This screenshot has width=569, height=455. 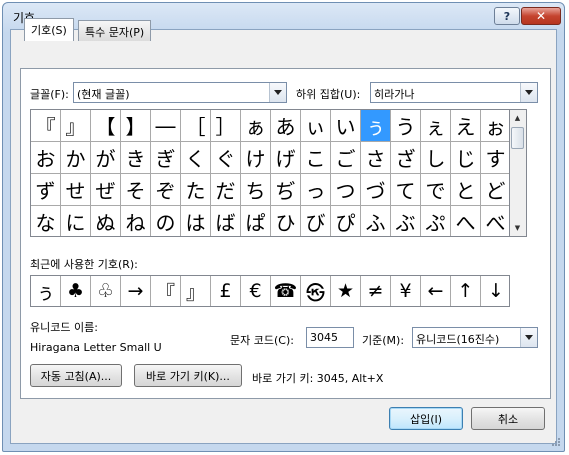 I want to click on symbol-cell: へ, so click(x=466, y=221).